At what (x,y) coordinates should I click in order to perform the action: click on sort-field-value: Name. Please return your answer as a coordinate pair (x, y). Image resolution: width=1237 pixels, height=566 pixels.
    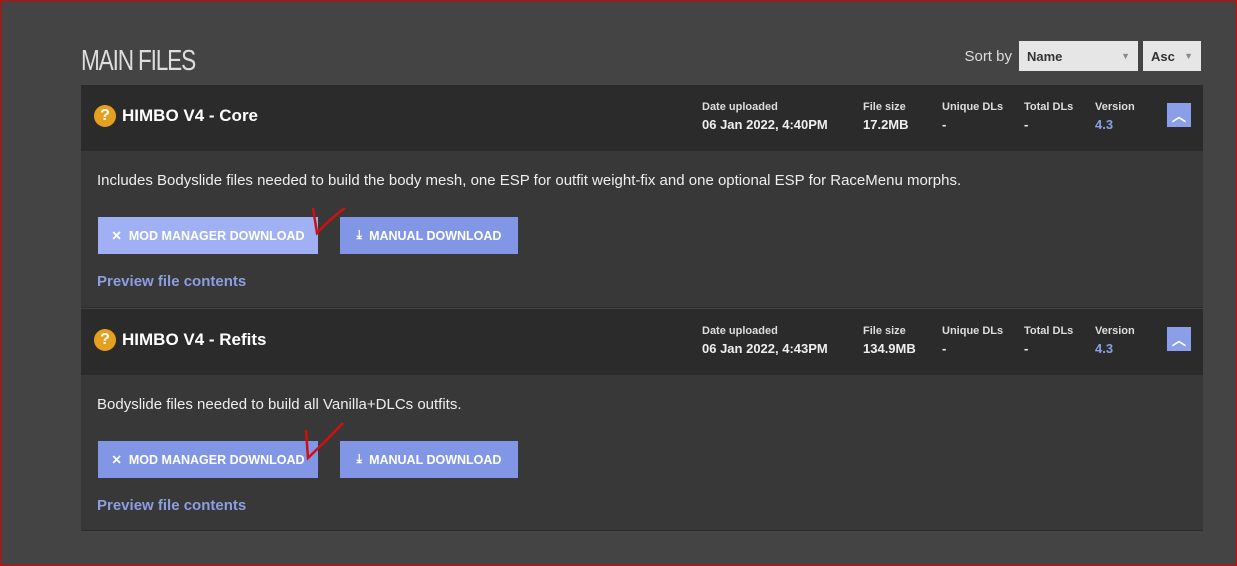
    Looking at the image, I should click on (1045, 56).